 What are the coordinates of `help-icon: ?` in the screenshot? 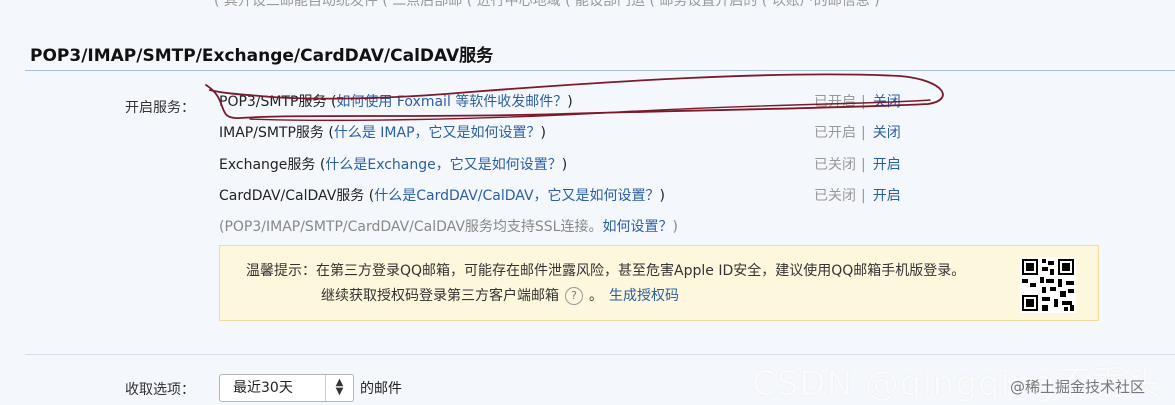 It's located at (574, 296).